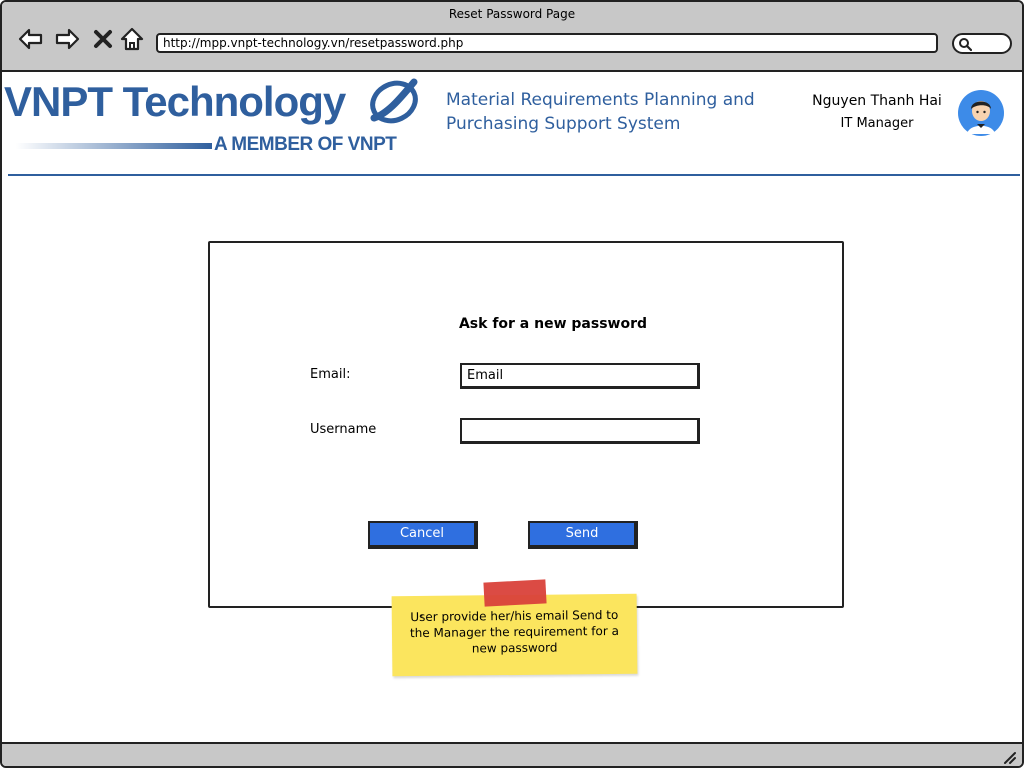 The width and height of the screenshot is (1024, 768). What do you see at coordinates (305, 144) in the screenshot?
I see `company-logo-tagline: A MEMBER OF VNPT` at bounding box center [305, 144].